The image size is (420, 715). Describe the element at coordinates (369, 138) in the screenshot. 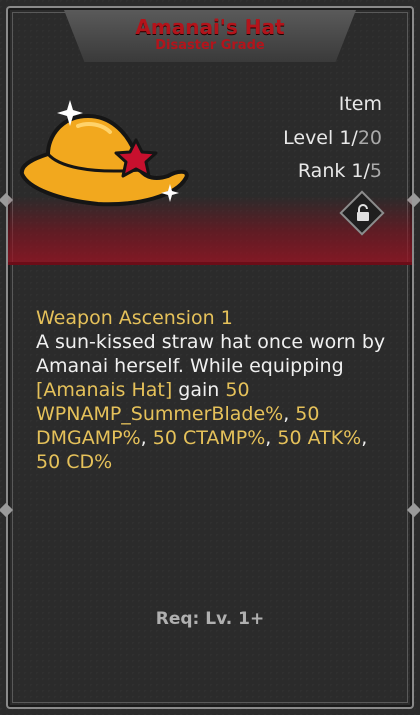

I see `level-max: 20` at that location.